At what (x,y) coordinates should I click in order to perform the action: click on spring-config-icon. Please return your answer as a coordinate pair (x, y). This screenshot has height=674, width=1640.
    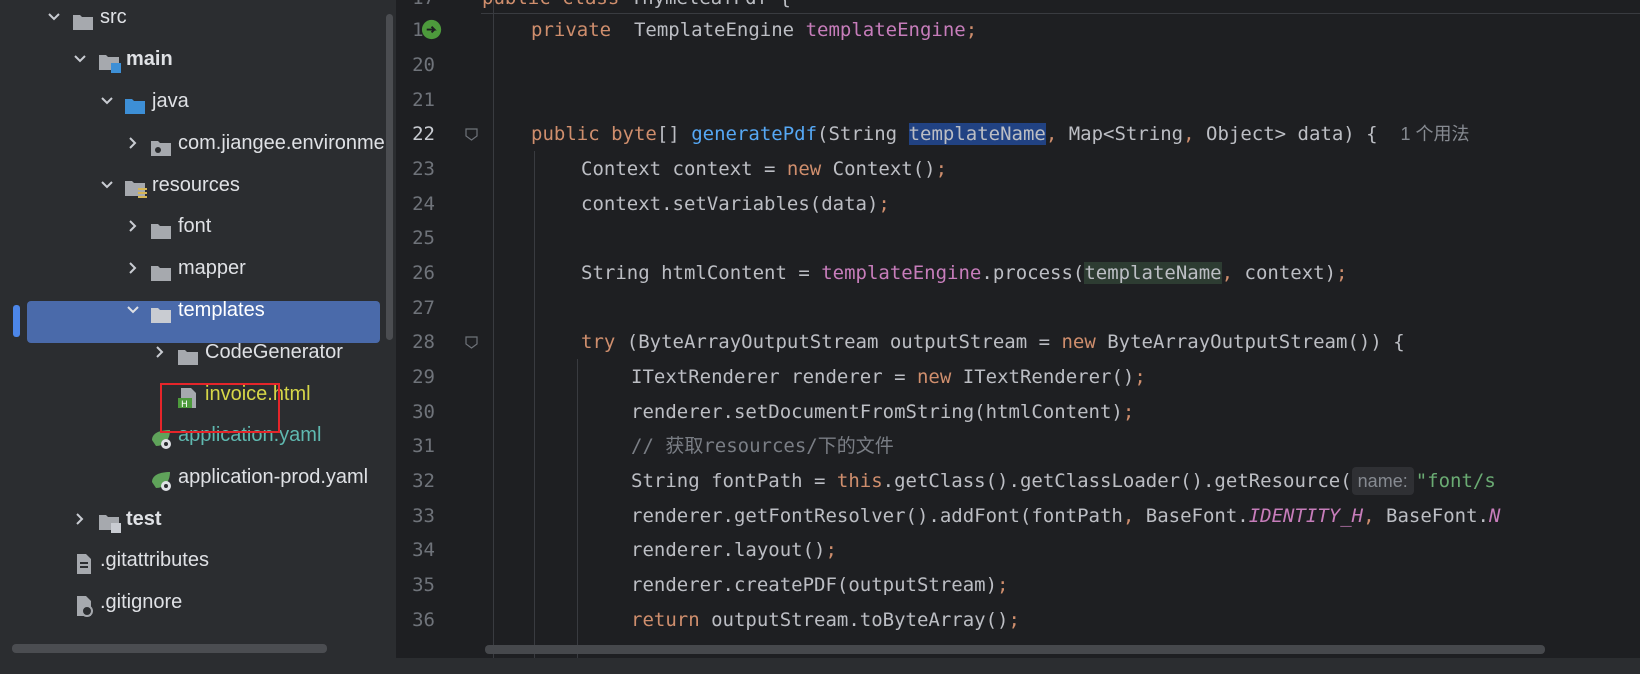
    Looking at the image, I should click on (162, 478).